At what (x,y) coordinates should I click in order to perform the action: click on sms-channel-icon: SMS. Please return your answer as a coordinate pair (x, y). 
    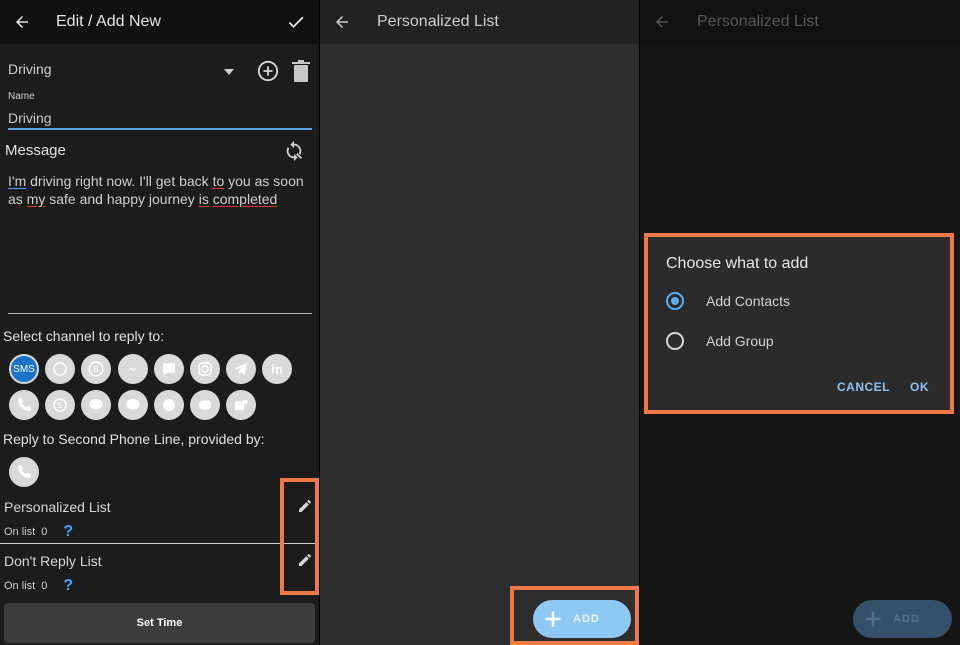
    Looking at the image, I should click on (24, 369).